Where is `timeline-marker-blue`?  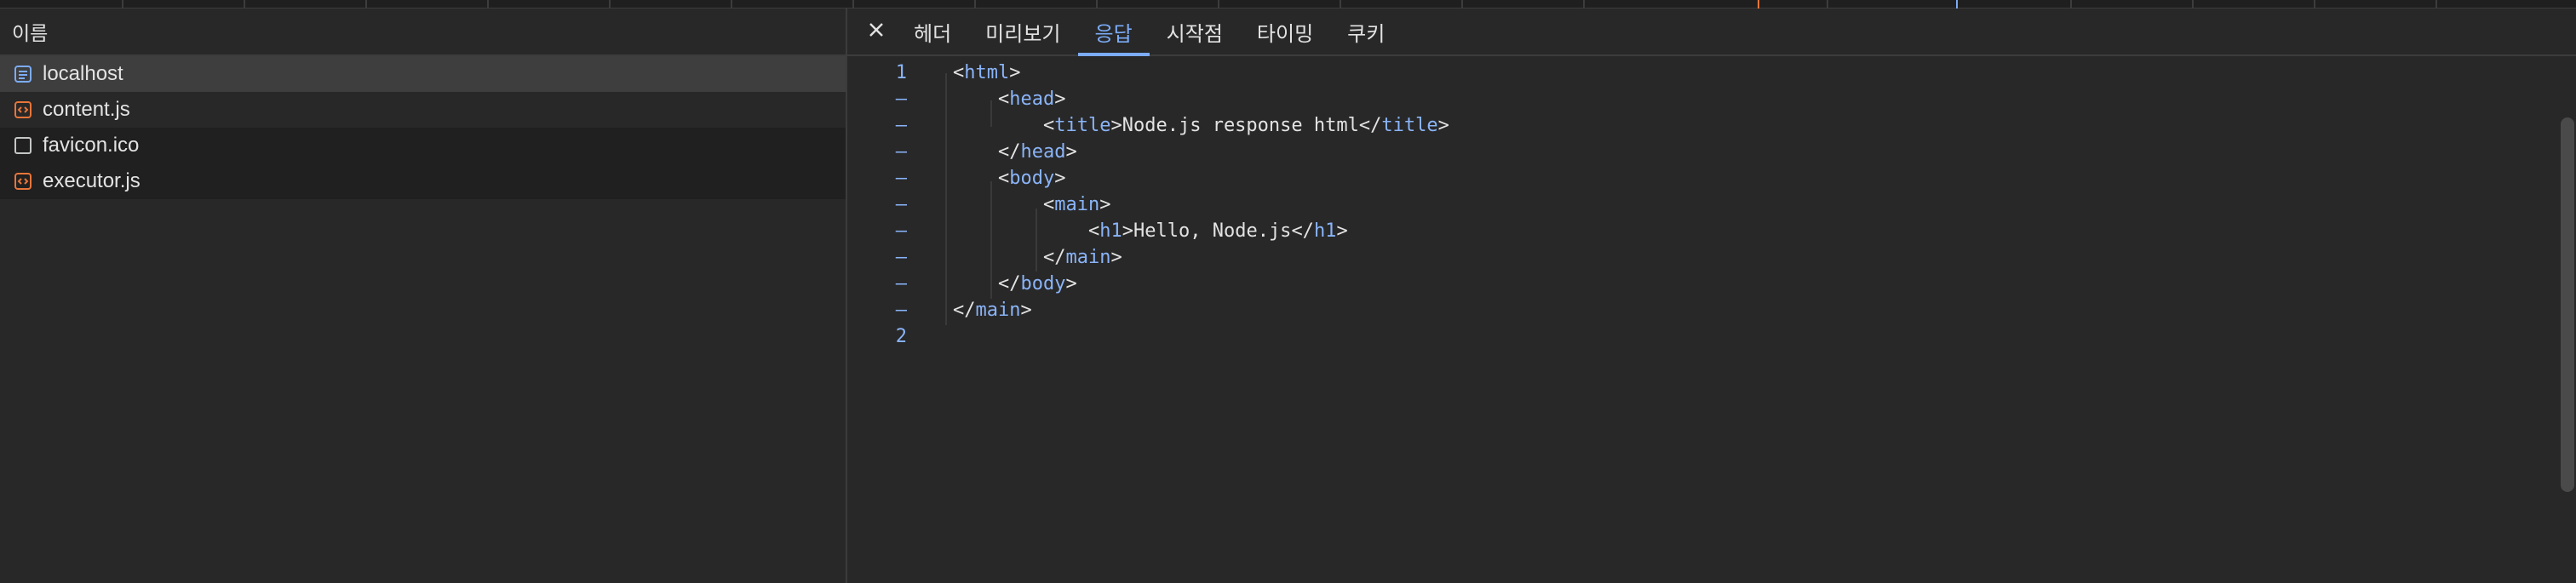
timeline-marker-blue is located at coordinates (1957, 4).